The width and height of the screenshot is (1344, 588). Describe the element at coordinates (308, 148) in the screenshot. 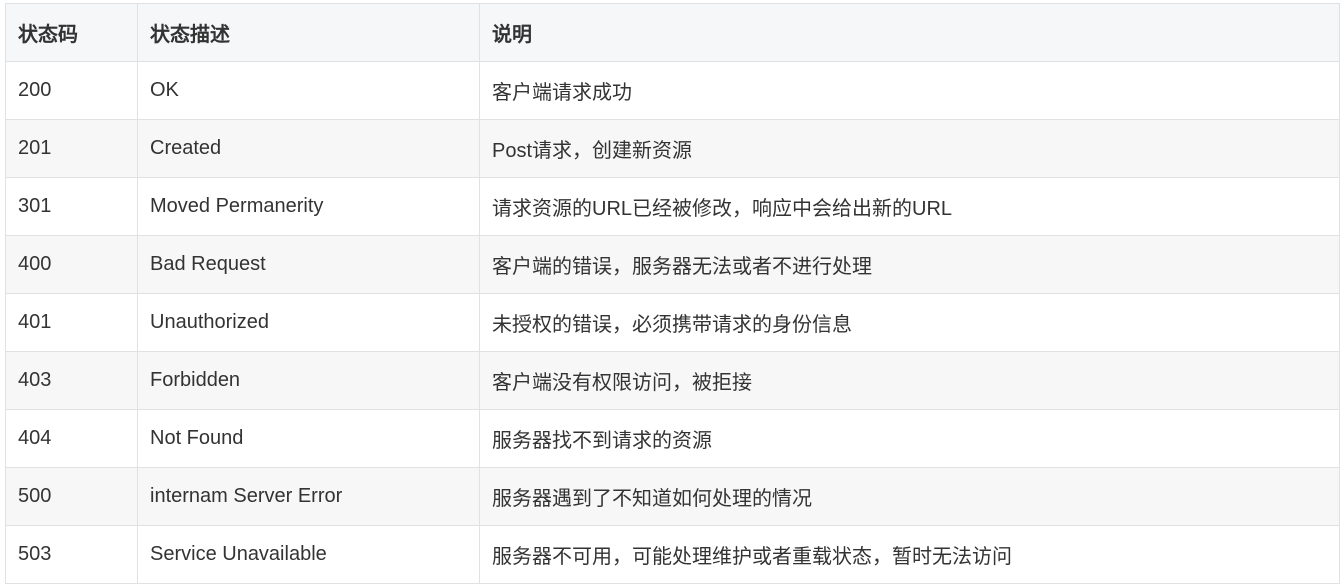

I see `cell-status-description: Created` at that location.